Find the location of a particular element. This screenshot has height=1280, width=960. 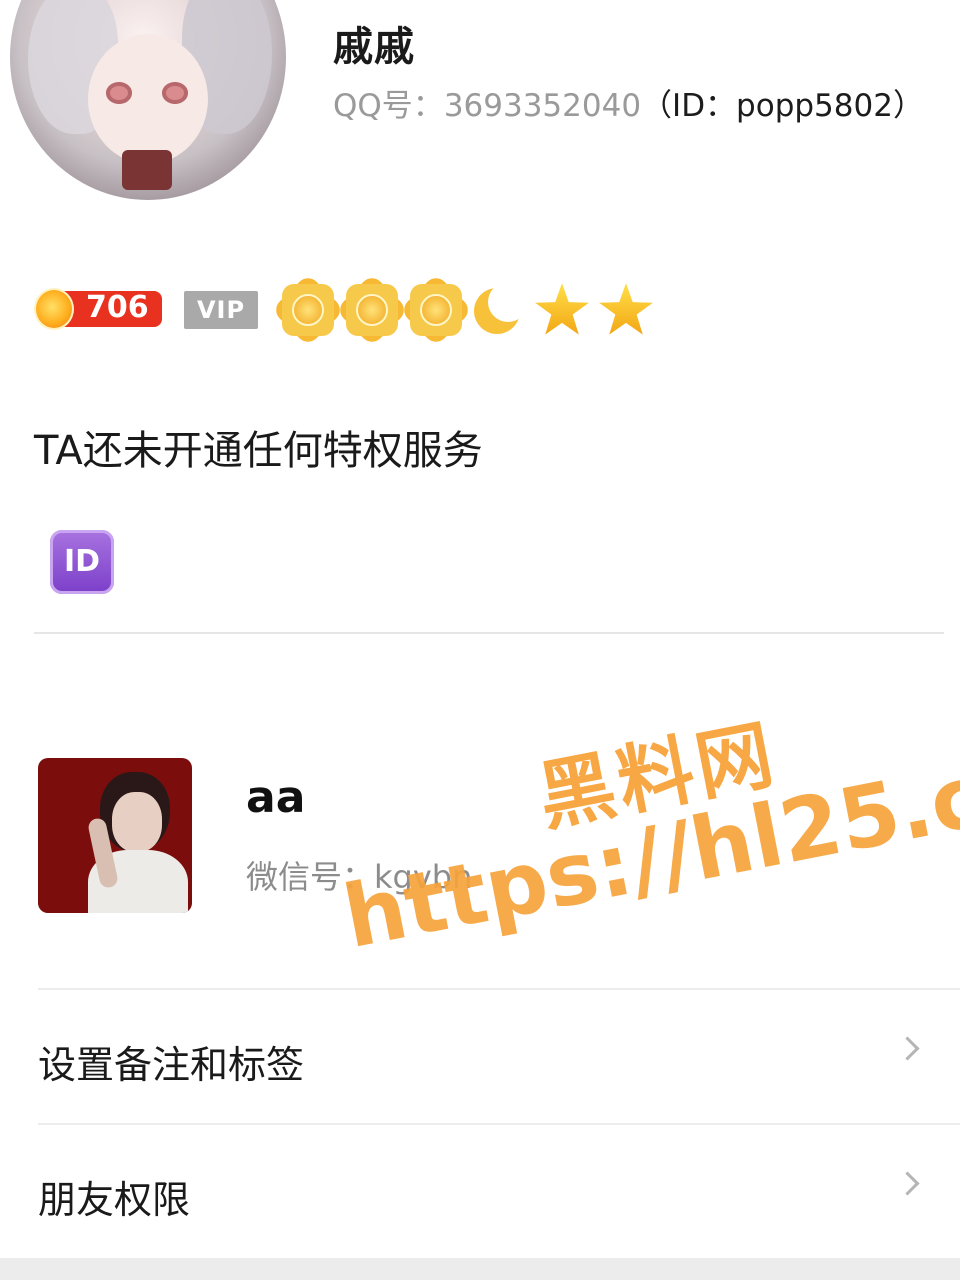

coin-icon is located at coordinates (54, 309).